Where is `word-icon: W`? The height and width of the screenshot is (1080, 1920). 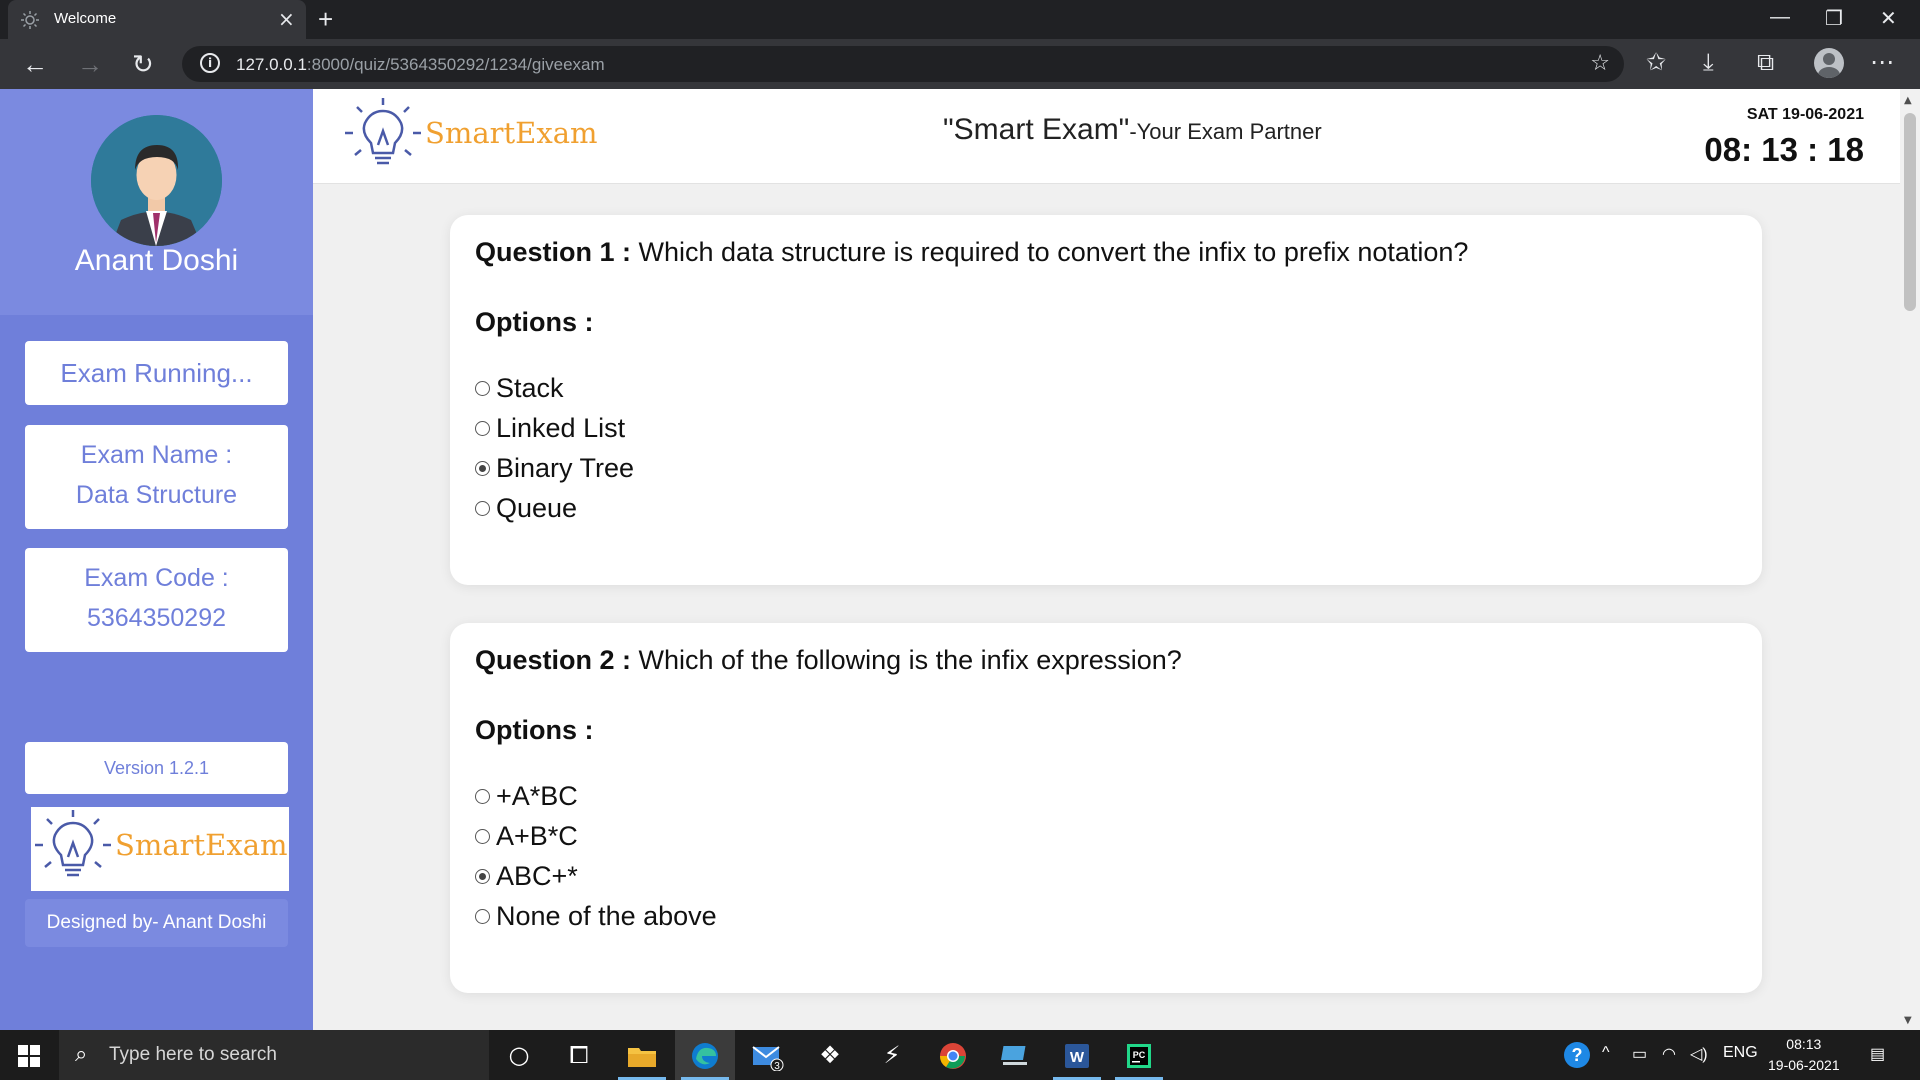 word-icon: W is located at coordinates (1077, 1055).